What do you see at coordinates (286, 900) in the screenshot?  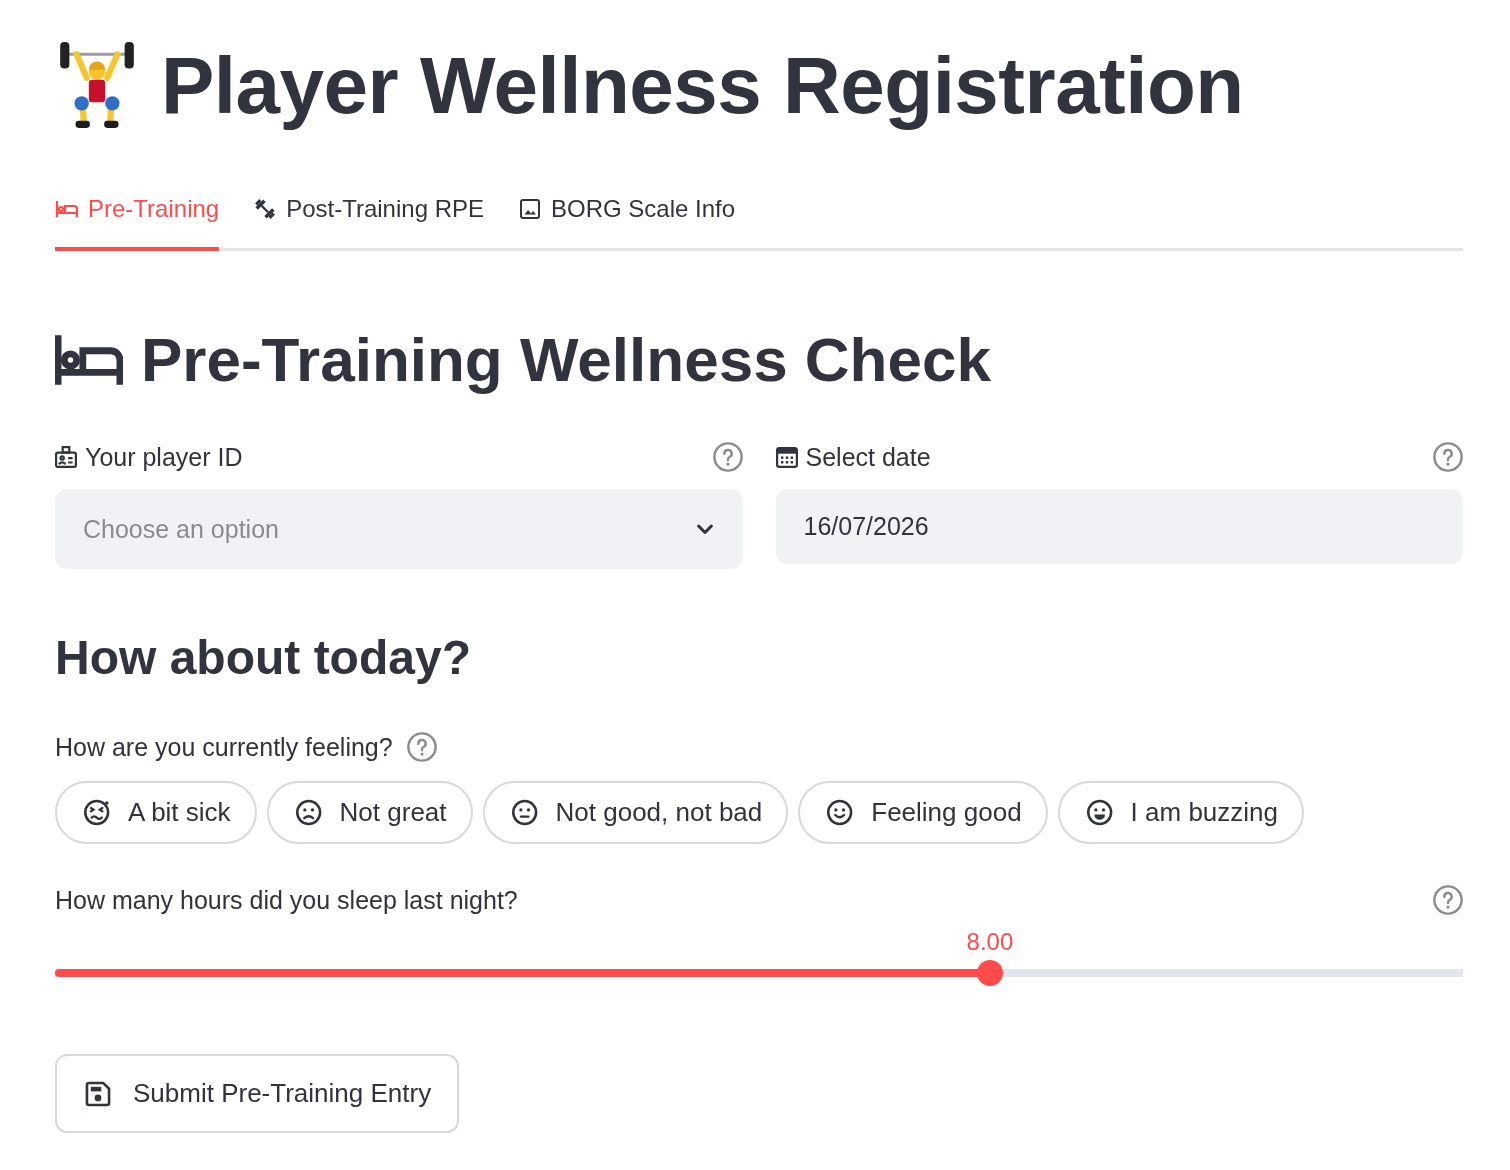 I see `question-label: How many hours did you sleep last night?` at bounding box center [286, 900].